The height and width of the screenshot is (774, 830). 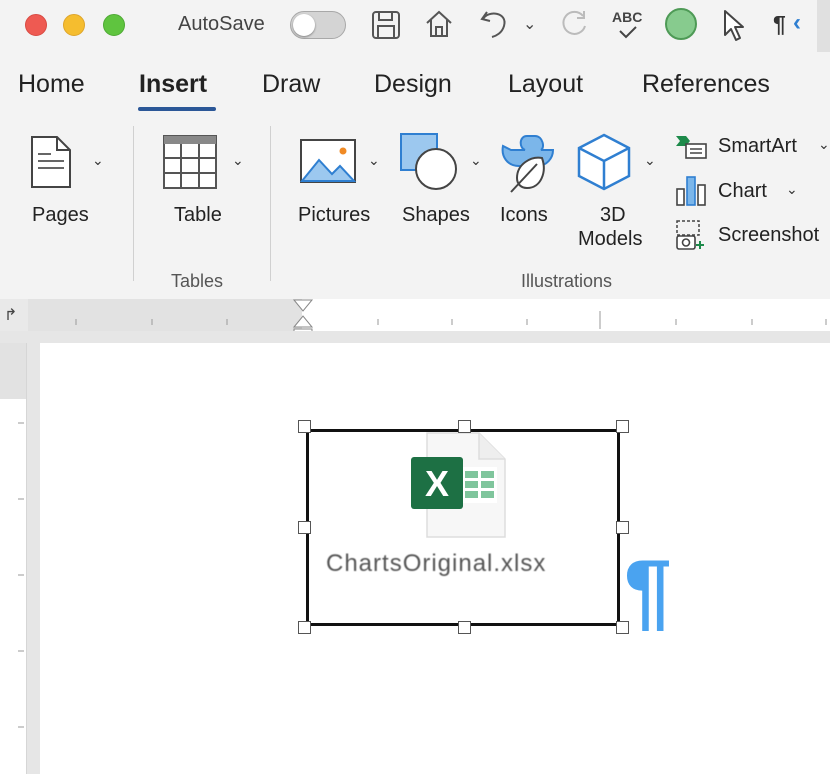 I want to click on shapes-chevron-down-icon: ⌄, so click(x=476, y=160).